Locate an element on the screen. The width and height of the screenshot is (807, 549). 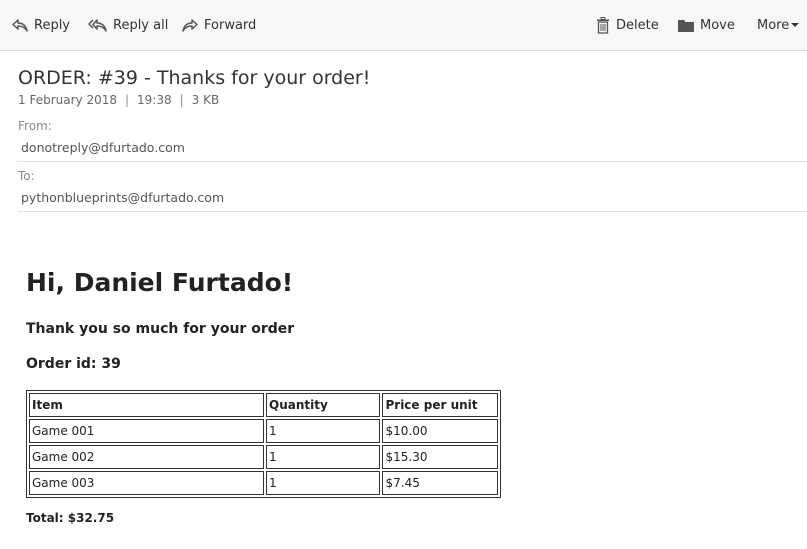
reply-button: Reply is located at coordinates (41, 25).